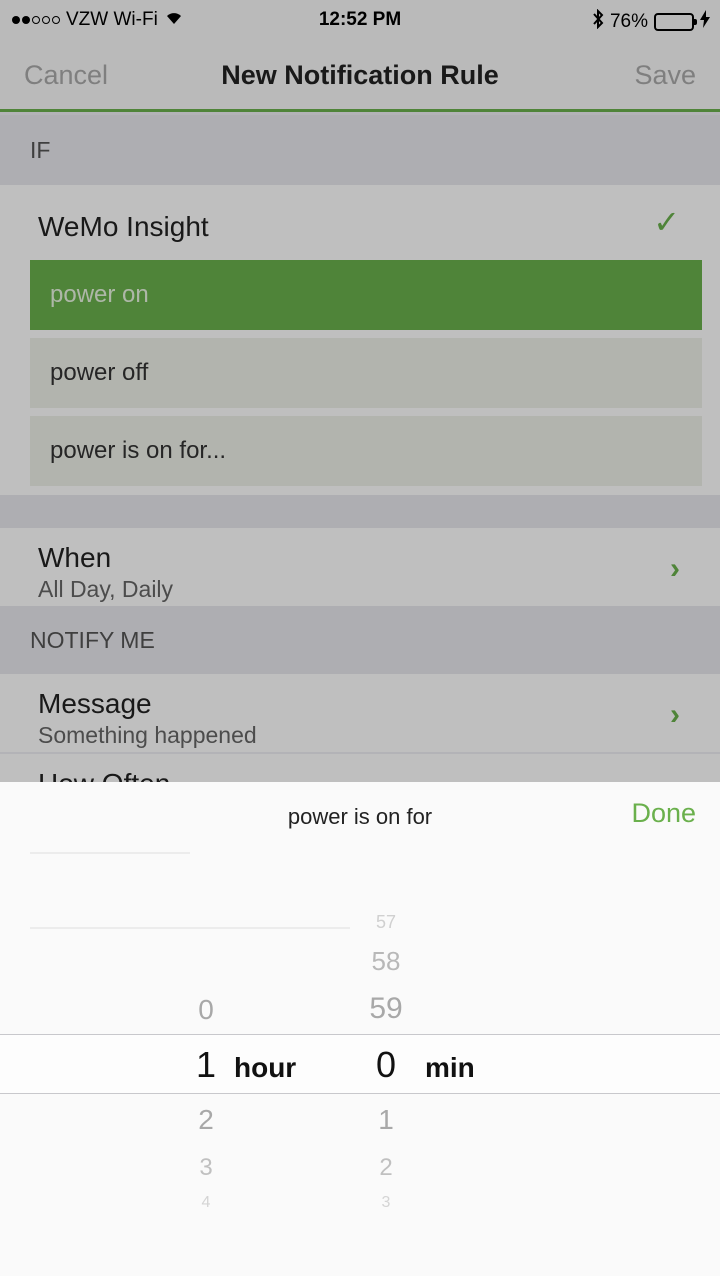  I want to click on minute-option: 3, so click(386, 1203).